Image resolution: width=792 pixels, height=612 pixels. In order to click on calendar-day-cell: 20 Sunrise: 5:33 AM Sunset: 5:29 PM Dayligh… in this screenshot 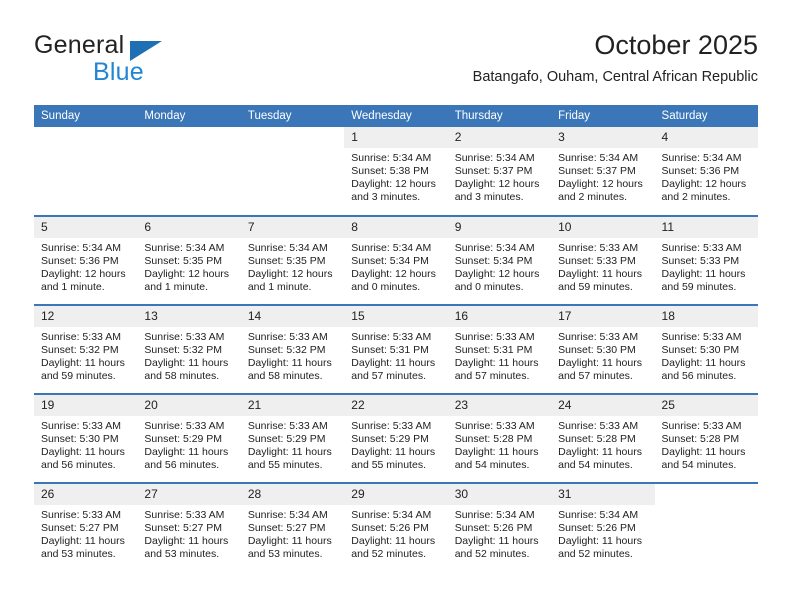, I will do `click(189, 438)`.